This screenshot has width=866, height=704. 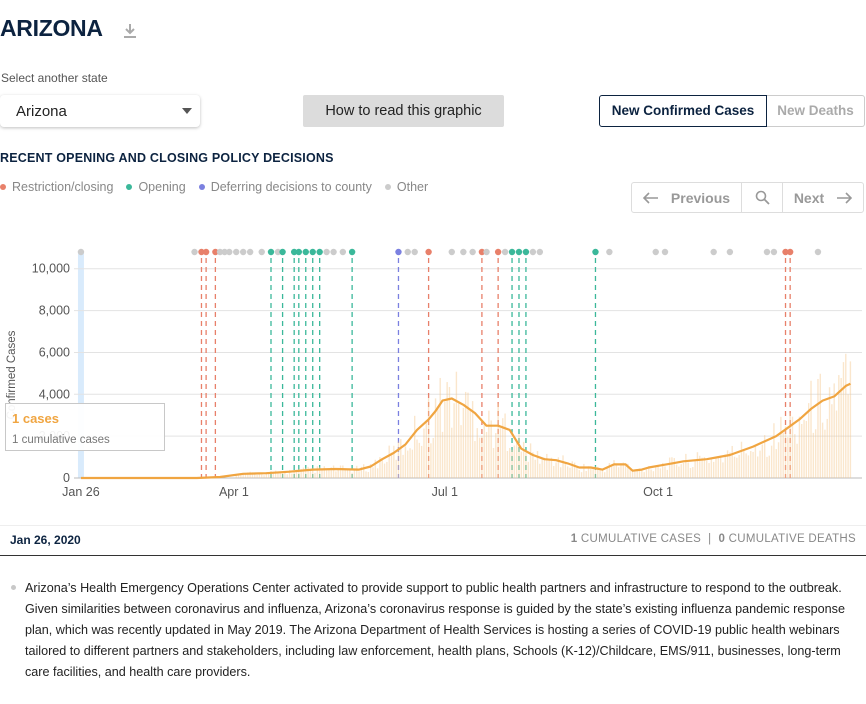 What do you see at coordinates (130, 31) in the screenshot?
I see `download-icon` at bounding box center [130, 31].